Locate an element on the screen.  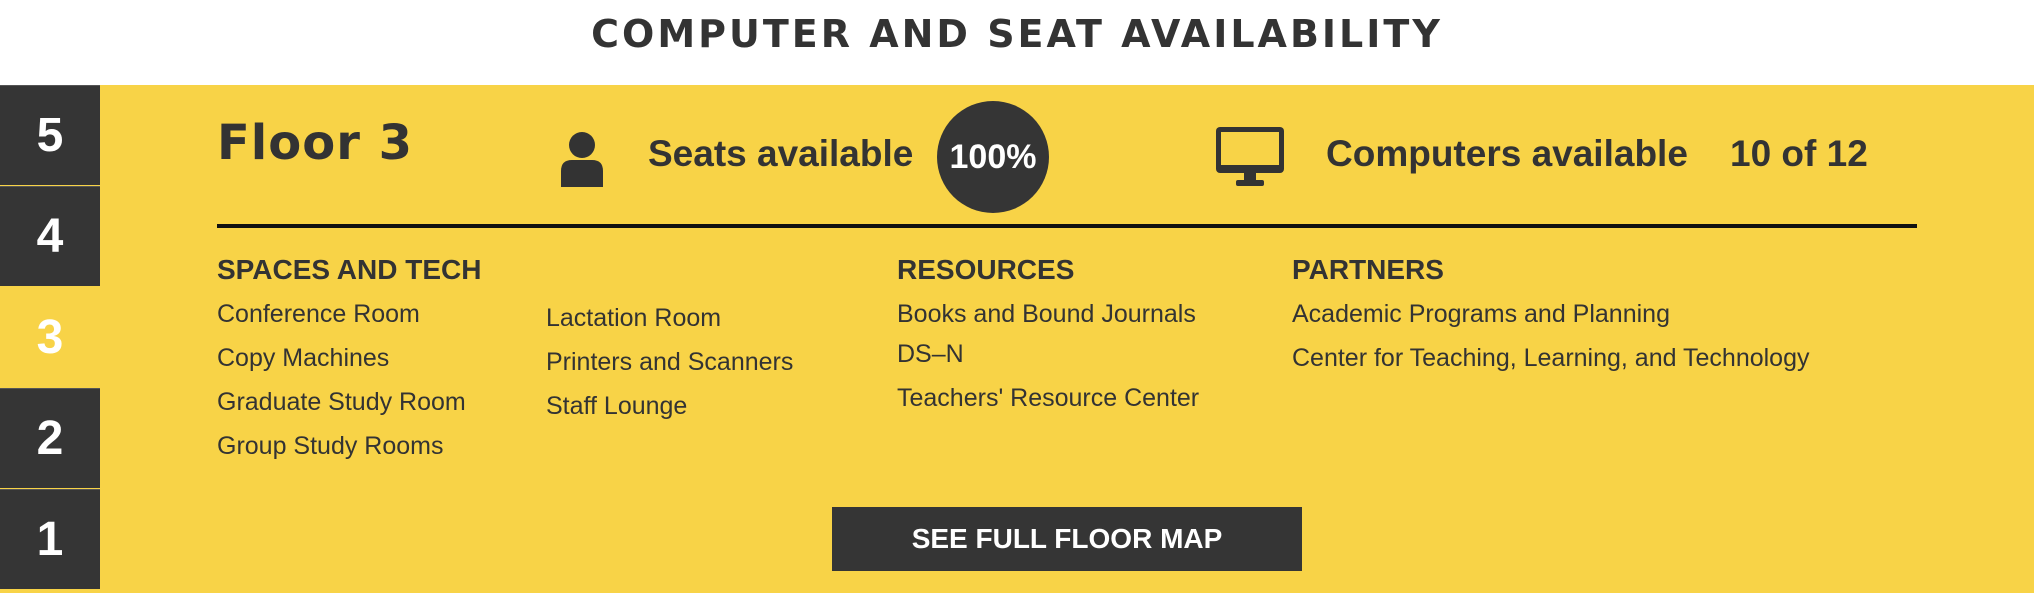
floor-tab-3: 3 is located at coordinates (50, 337).